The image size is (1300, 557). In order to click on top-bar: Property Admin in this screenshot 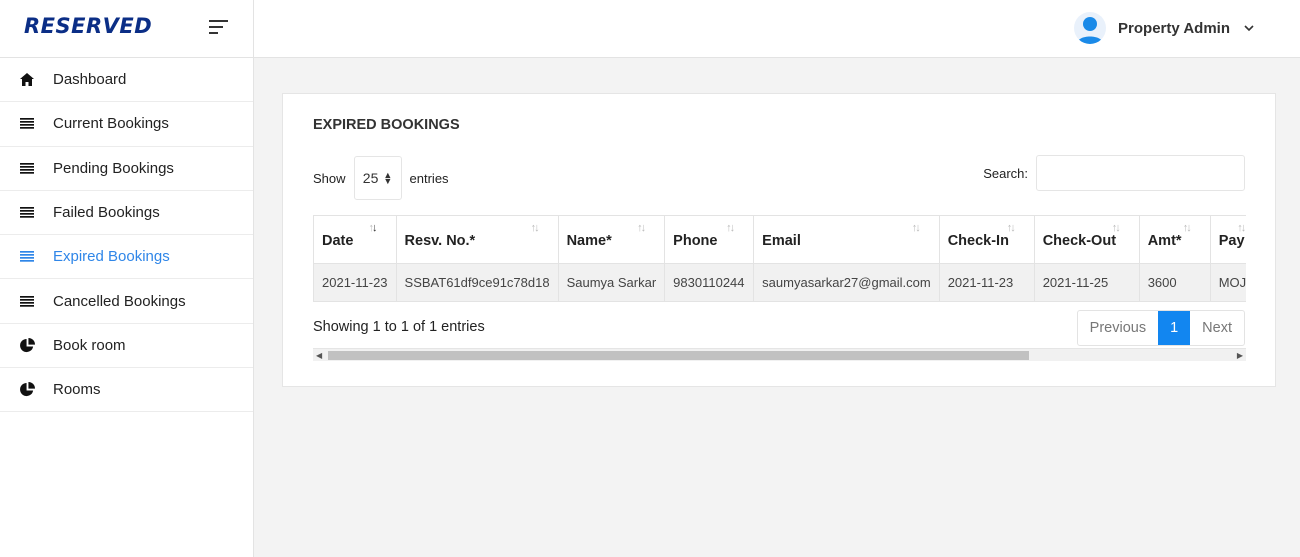, I will do `click(777, 29)`.